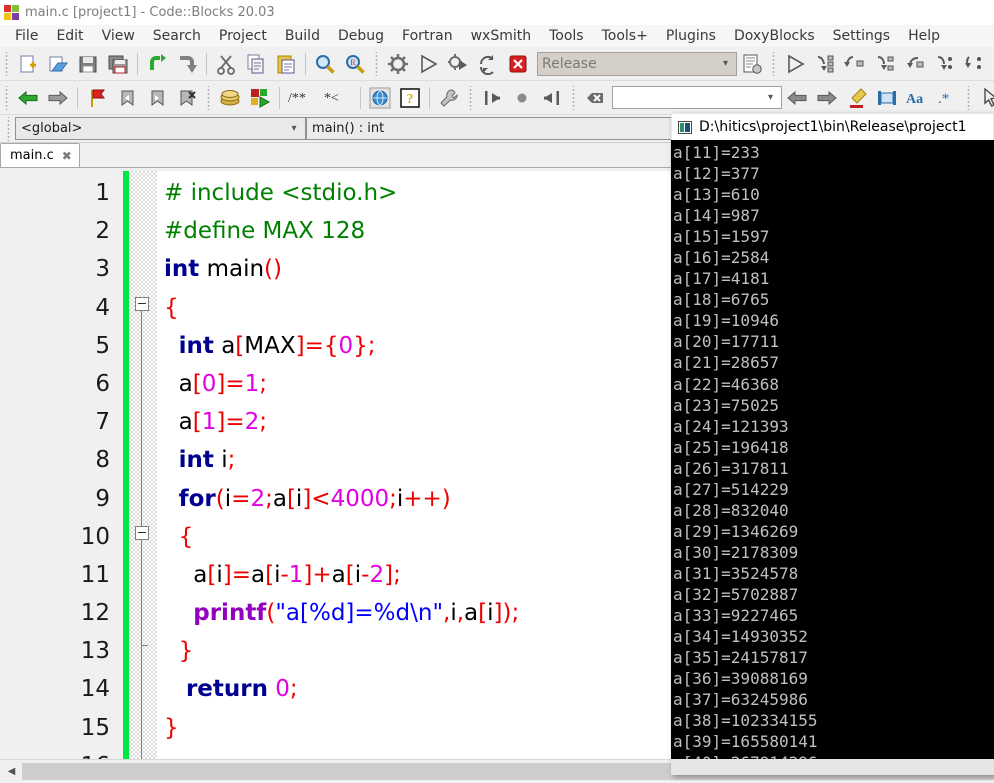  I want to click on menu-edit: Edit, so click(69, 36).